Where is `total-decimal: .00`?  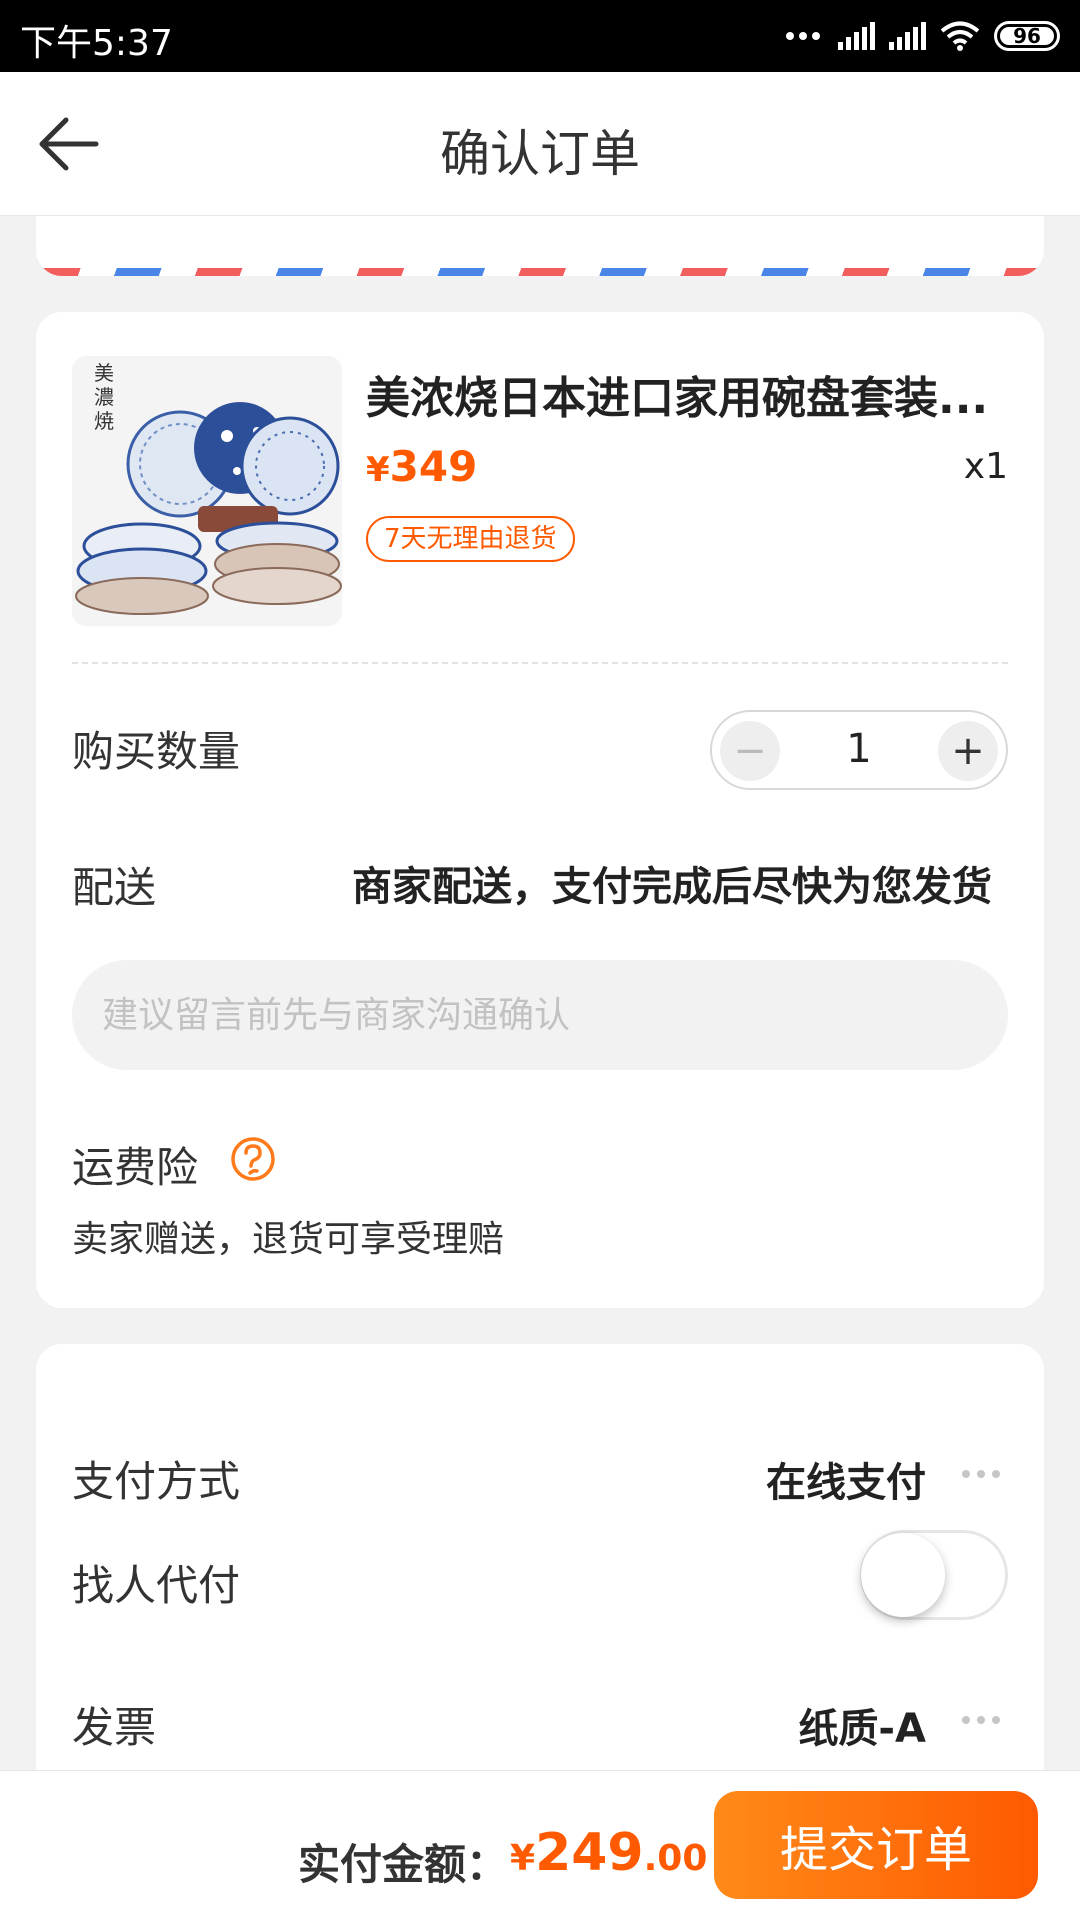
total-decimal: .00 is located at coordinates (675, 1858).